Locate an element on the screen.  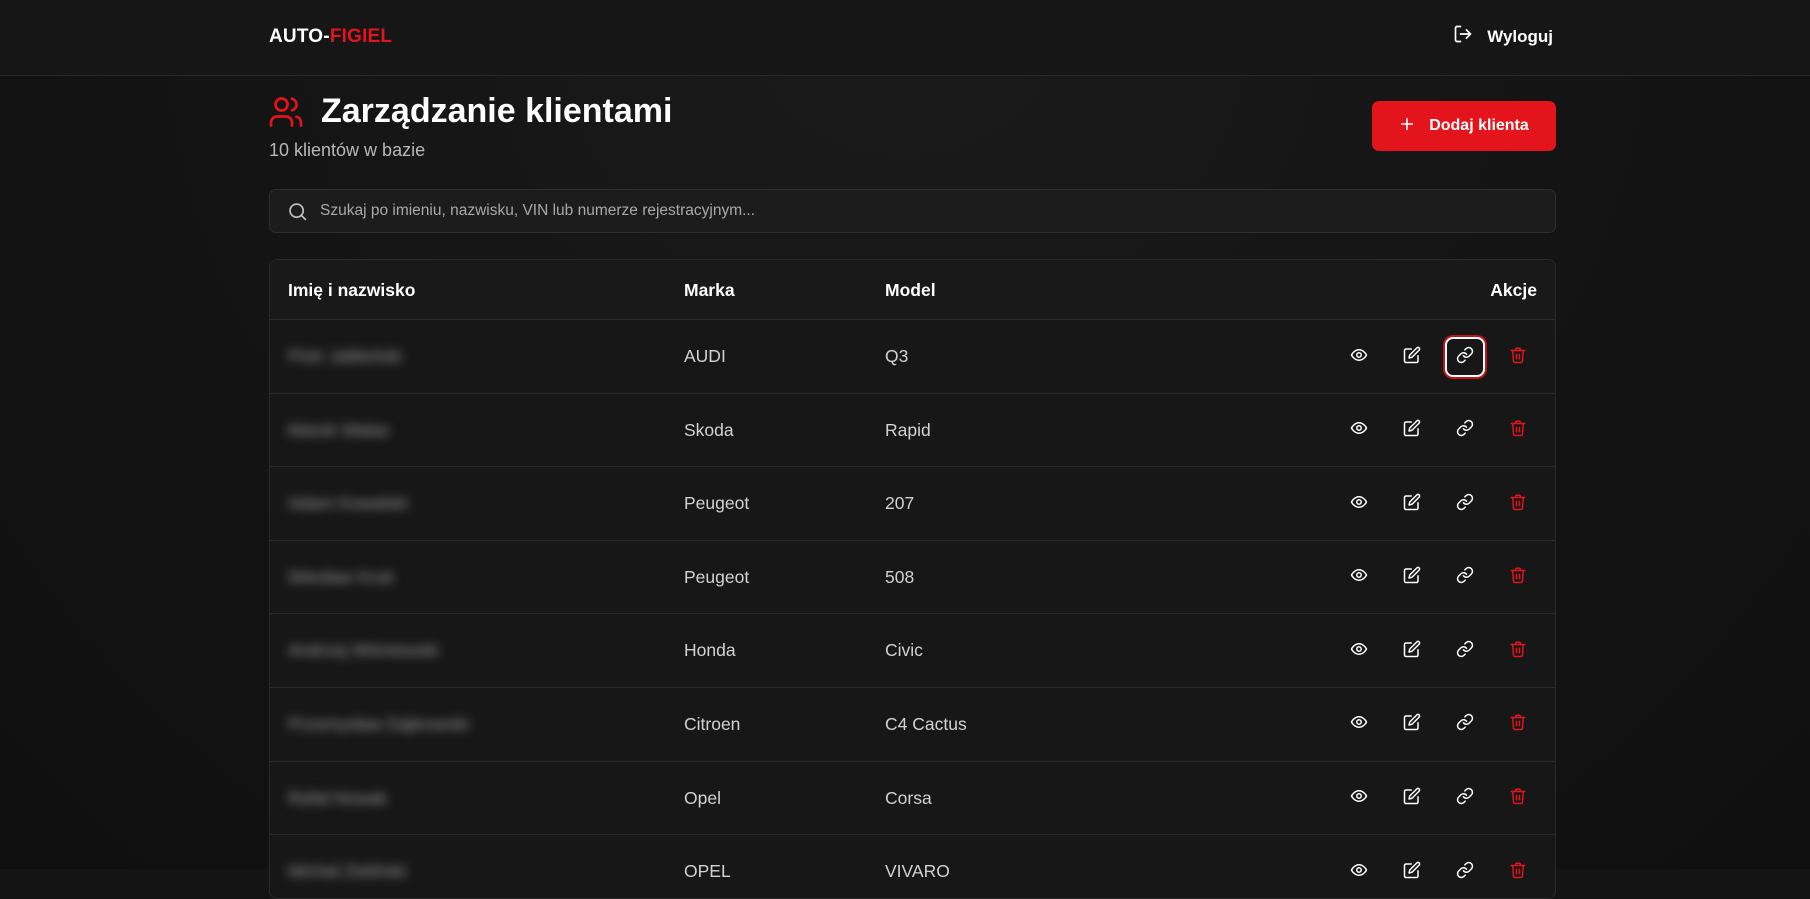
table-row: Przemysław Dąbrowski Citroen C4 Cactus is located at coordinates (912, 725).